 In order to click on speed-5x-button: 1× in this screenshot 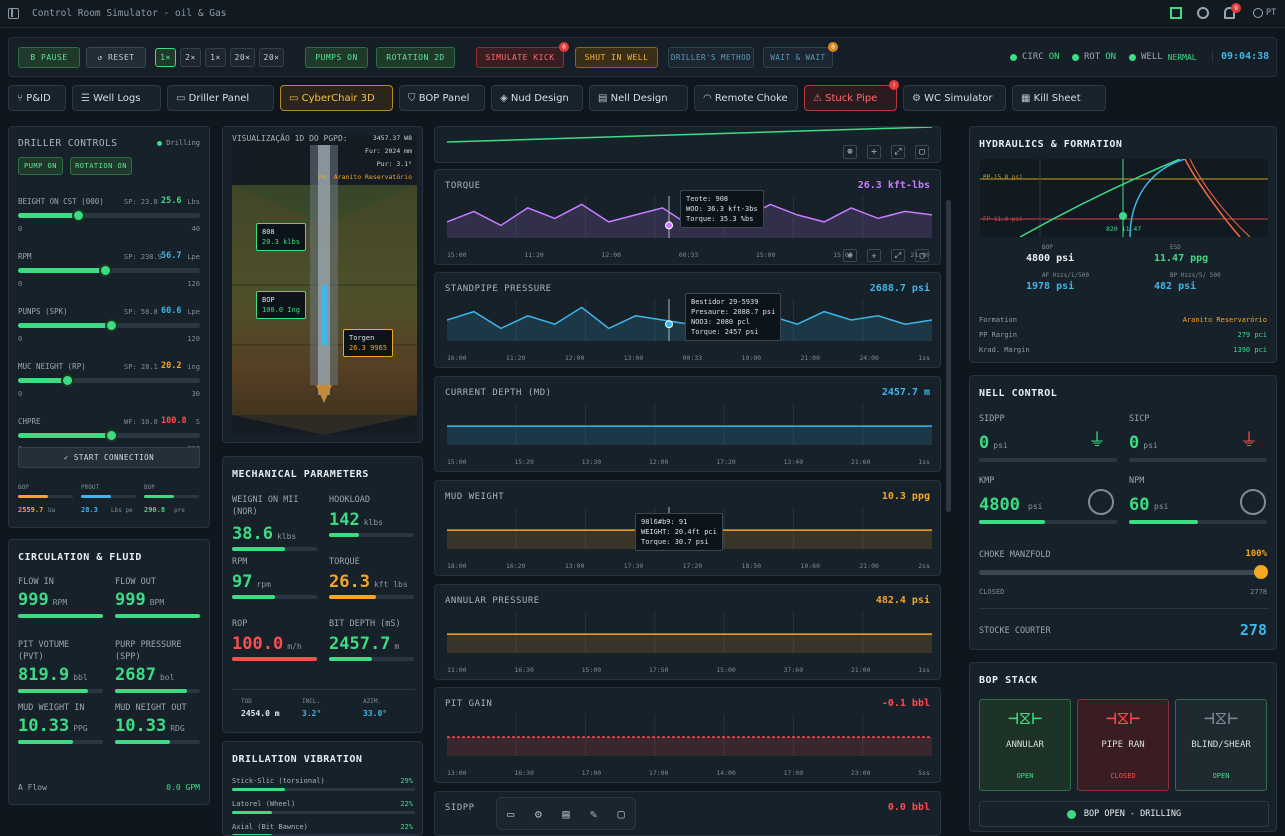, I will do `click(215, 57)`.